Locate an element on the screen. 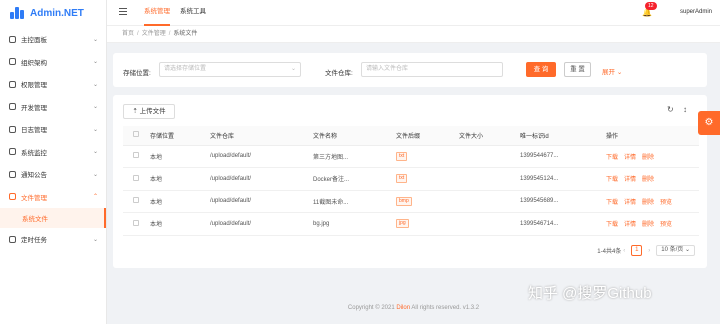 The height and width of the screenshot is (324, 720). app-title: Admin.NET is located at coordinates (57, 13).